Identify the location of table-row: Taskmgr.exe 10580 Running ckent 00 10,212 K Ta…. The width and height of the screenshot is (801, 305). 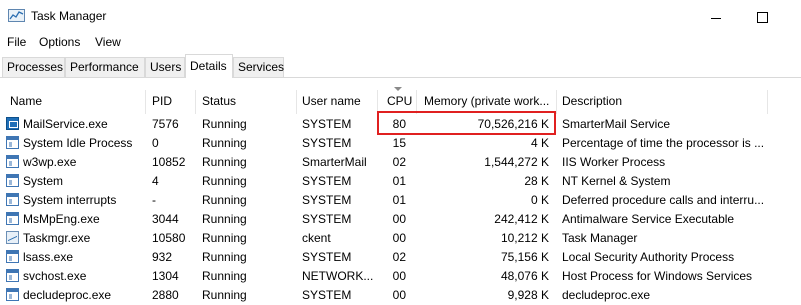
(400, 238).